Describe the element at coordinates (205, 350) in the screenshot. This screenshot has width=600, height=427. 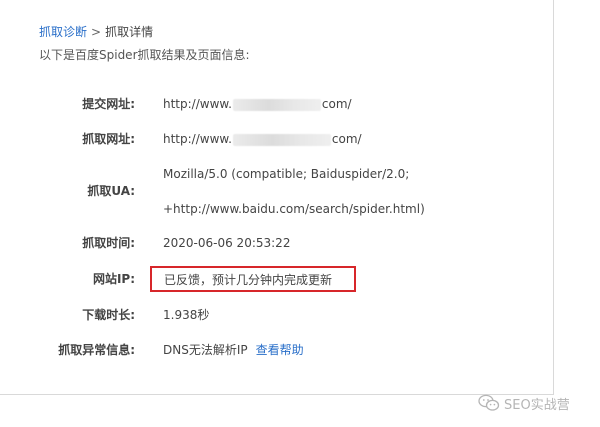
I see `crawl-error-text: DNS无法解析IP` at that location.